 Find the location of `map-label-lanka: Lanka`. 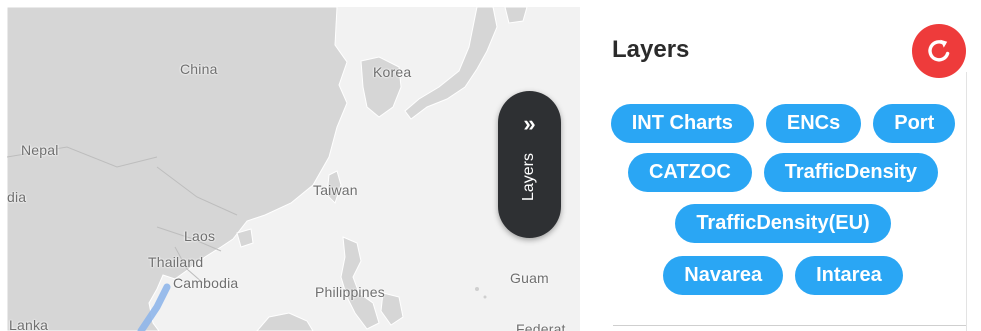

map-label-lanka: Lanka is located at coordinates (29, 324).